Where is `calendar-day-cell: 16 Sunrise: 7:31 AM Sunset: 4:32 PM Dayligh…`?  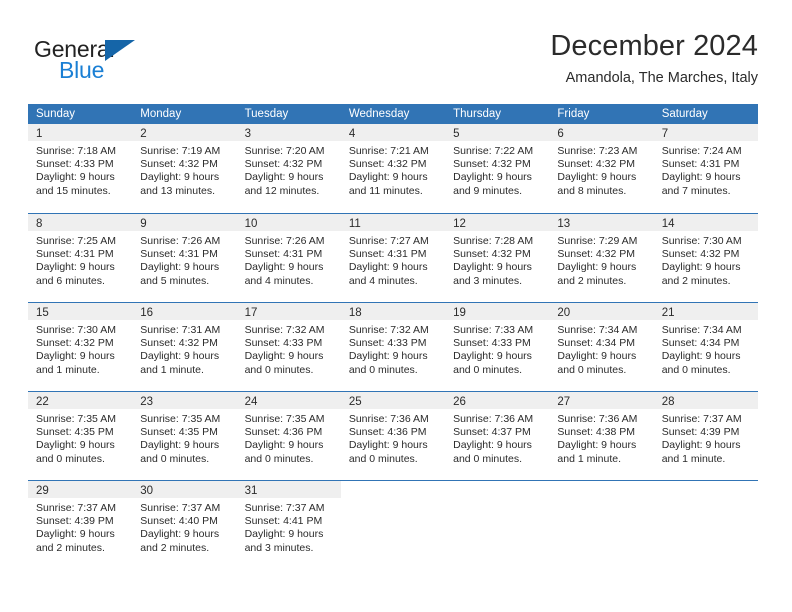
calendar-day-cell: 16 Sunrise: 7:31 AM Sunset: 4:32 PM Dayligh… is located at coordinates (184, 347).